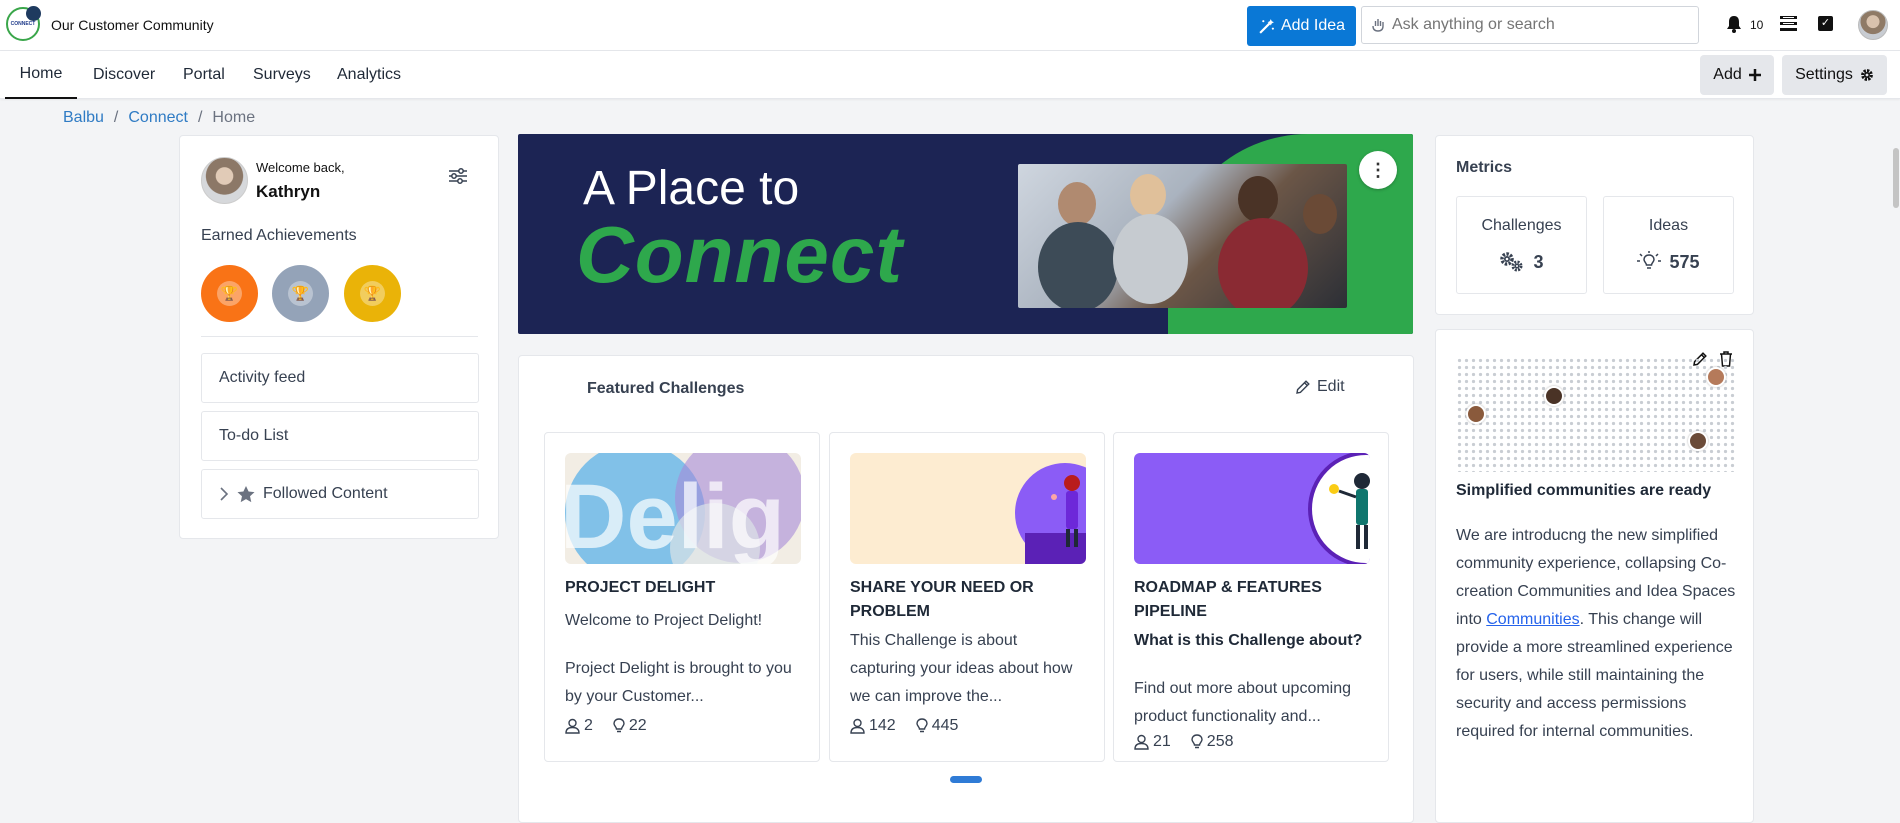 The image size is (1900, 823). I want to click on breadcrumb-connect: Connect, so click(158, 118).